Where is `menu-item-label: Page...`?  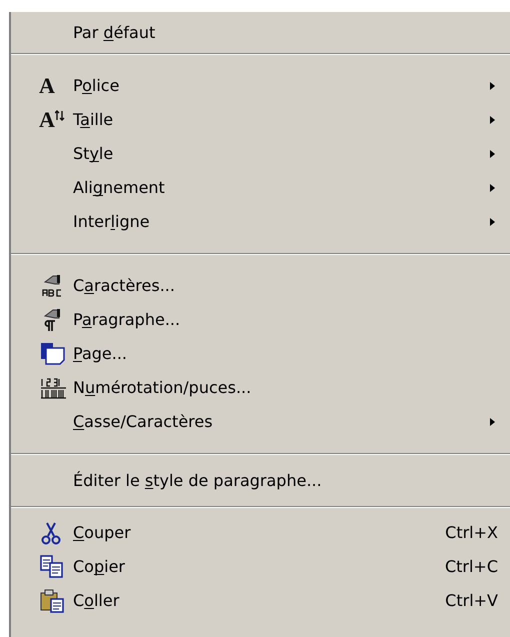 menu-item-label: Page... is located at coordinates (100, 354).